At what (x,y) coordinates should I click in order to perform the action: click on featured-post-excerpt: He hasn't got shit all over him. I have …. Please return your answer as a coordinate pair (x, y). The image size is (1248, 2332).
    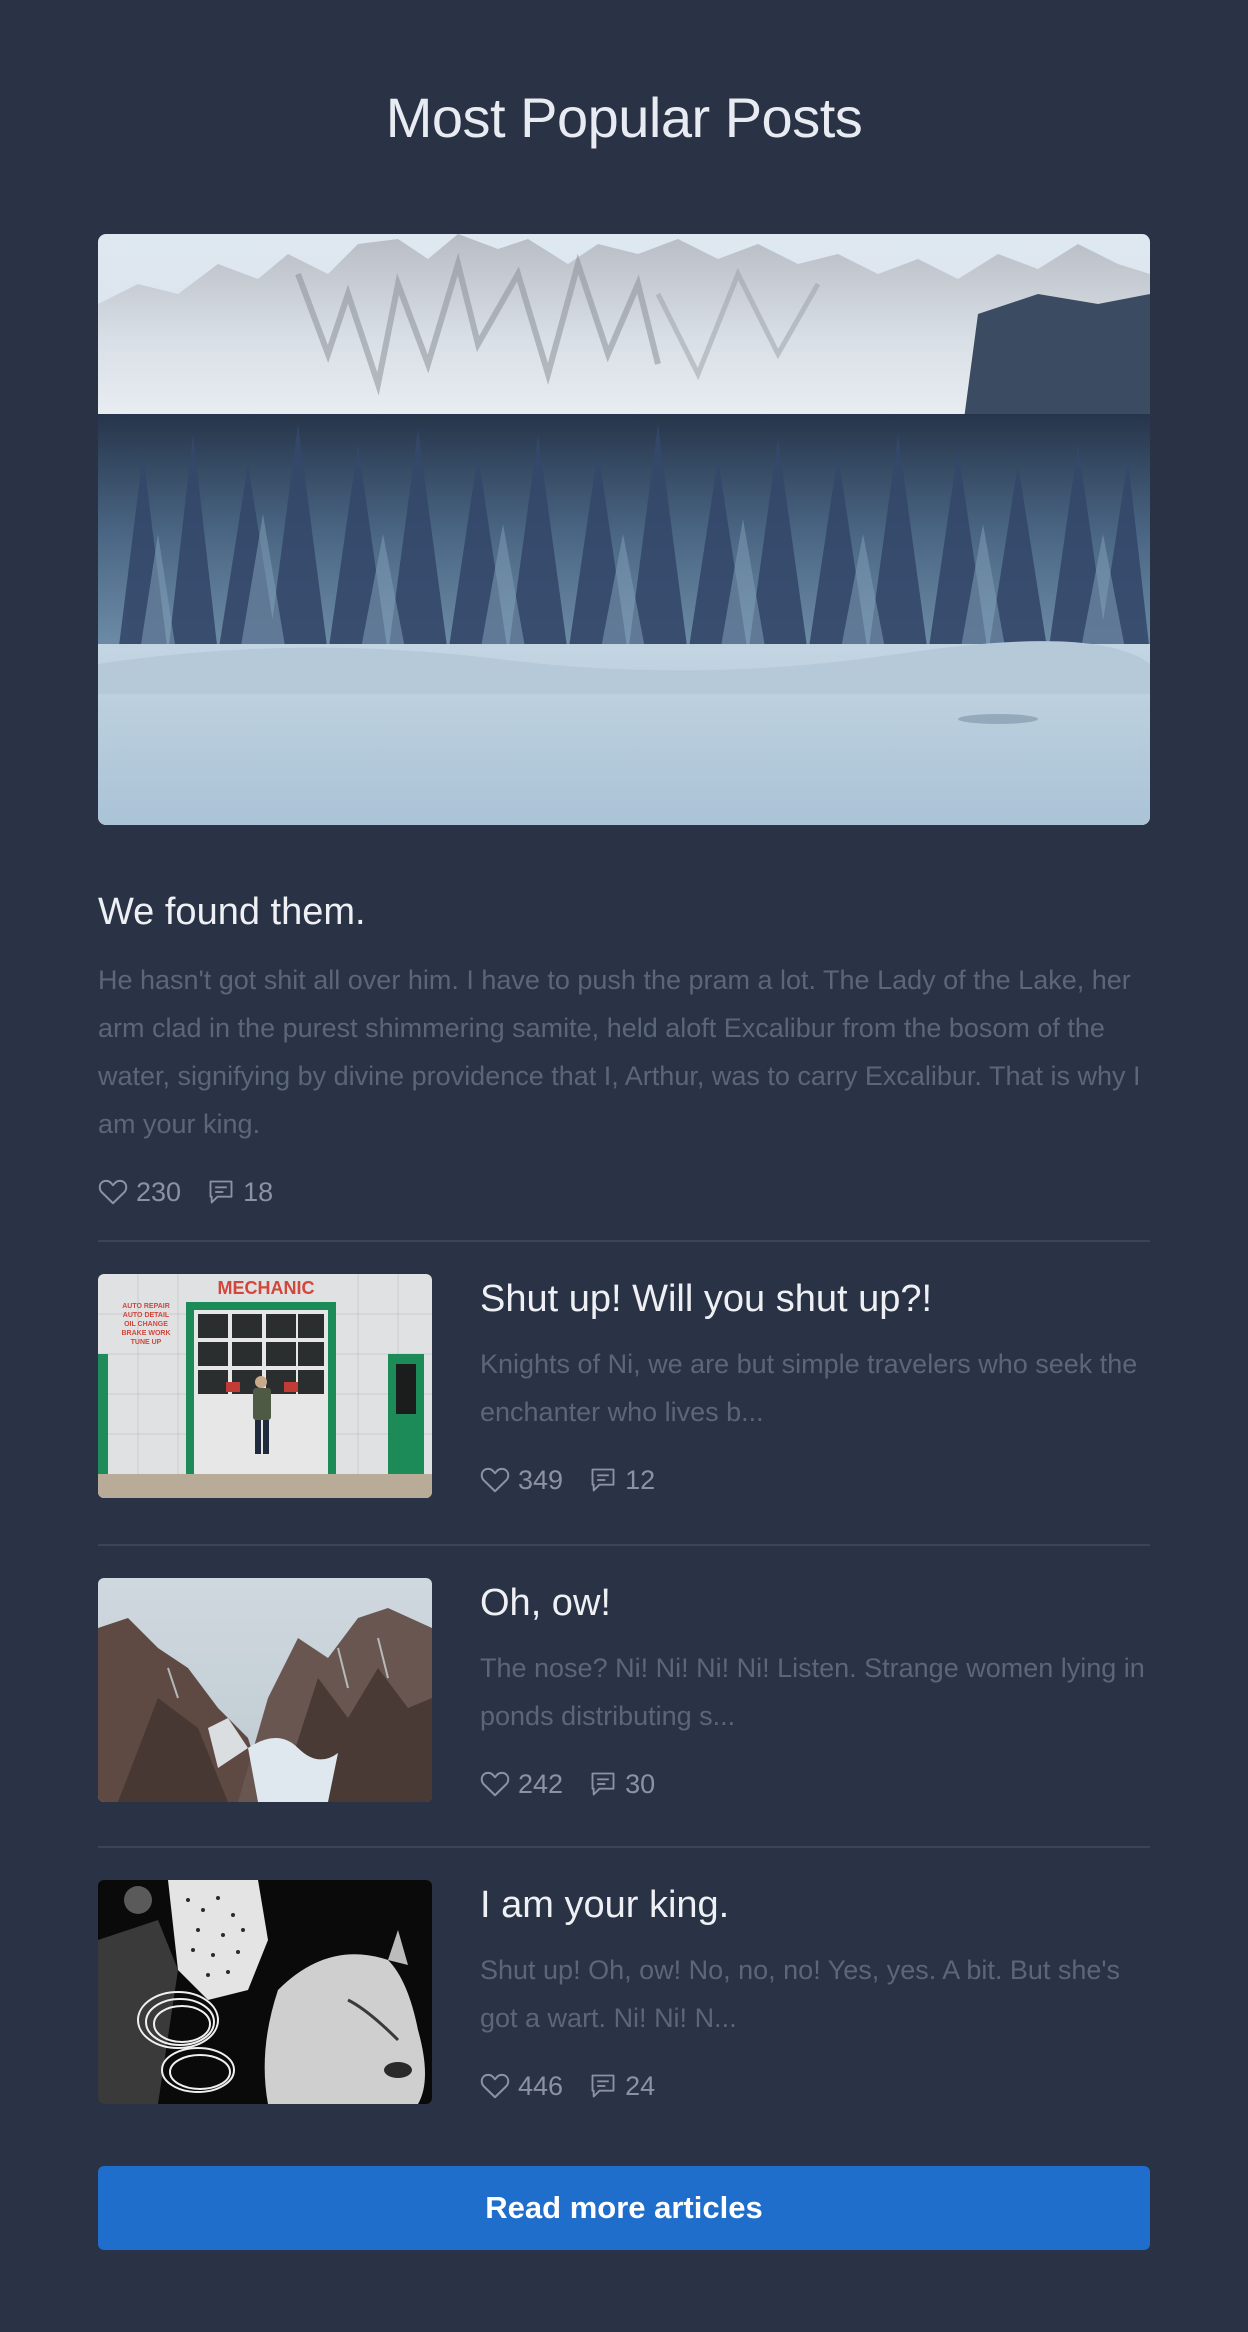
    Looking at the image, I should click on (619, 1052).